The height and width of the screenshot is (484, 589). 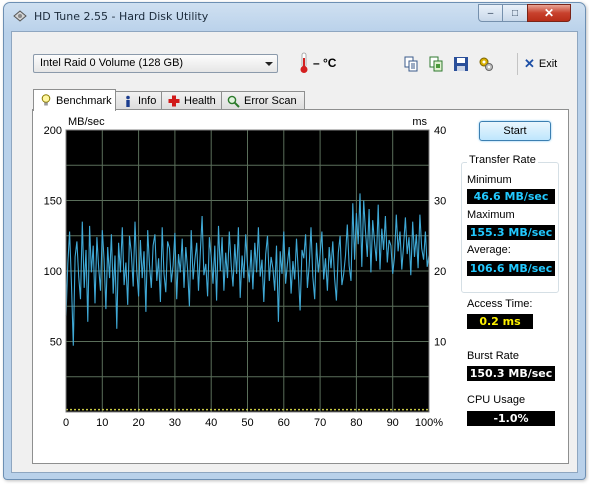 I want to click on title-bar: HD Tune 2.55 - Hard Disk Utility – □ ✕, so click(x=294, y=17).